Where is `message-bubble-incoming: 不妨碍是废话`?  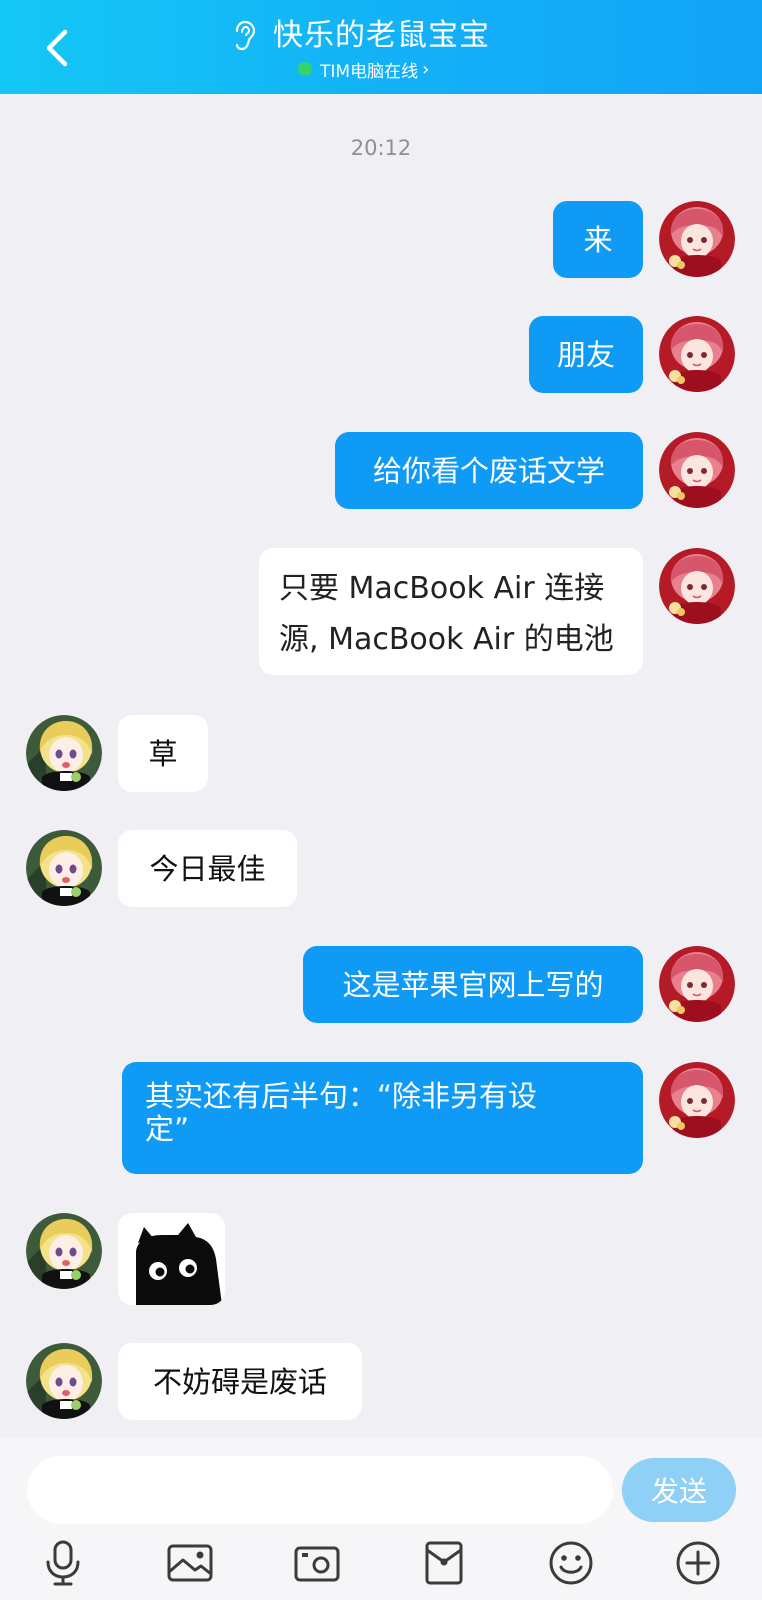 message-bubble-incoming: 不妨碍是废话 is located at coordinates (240, 1381).